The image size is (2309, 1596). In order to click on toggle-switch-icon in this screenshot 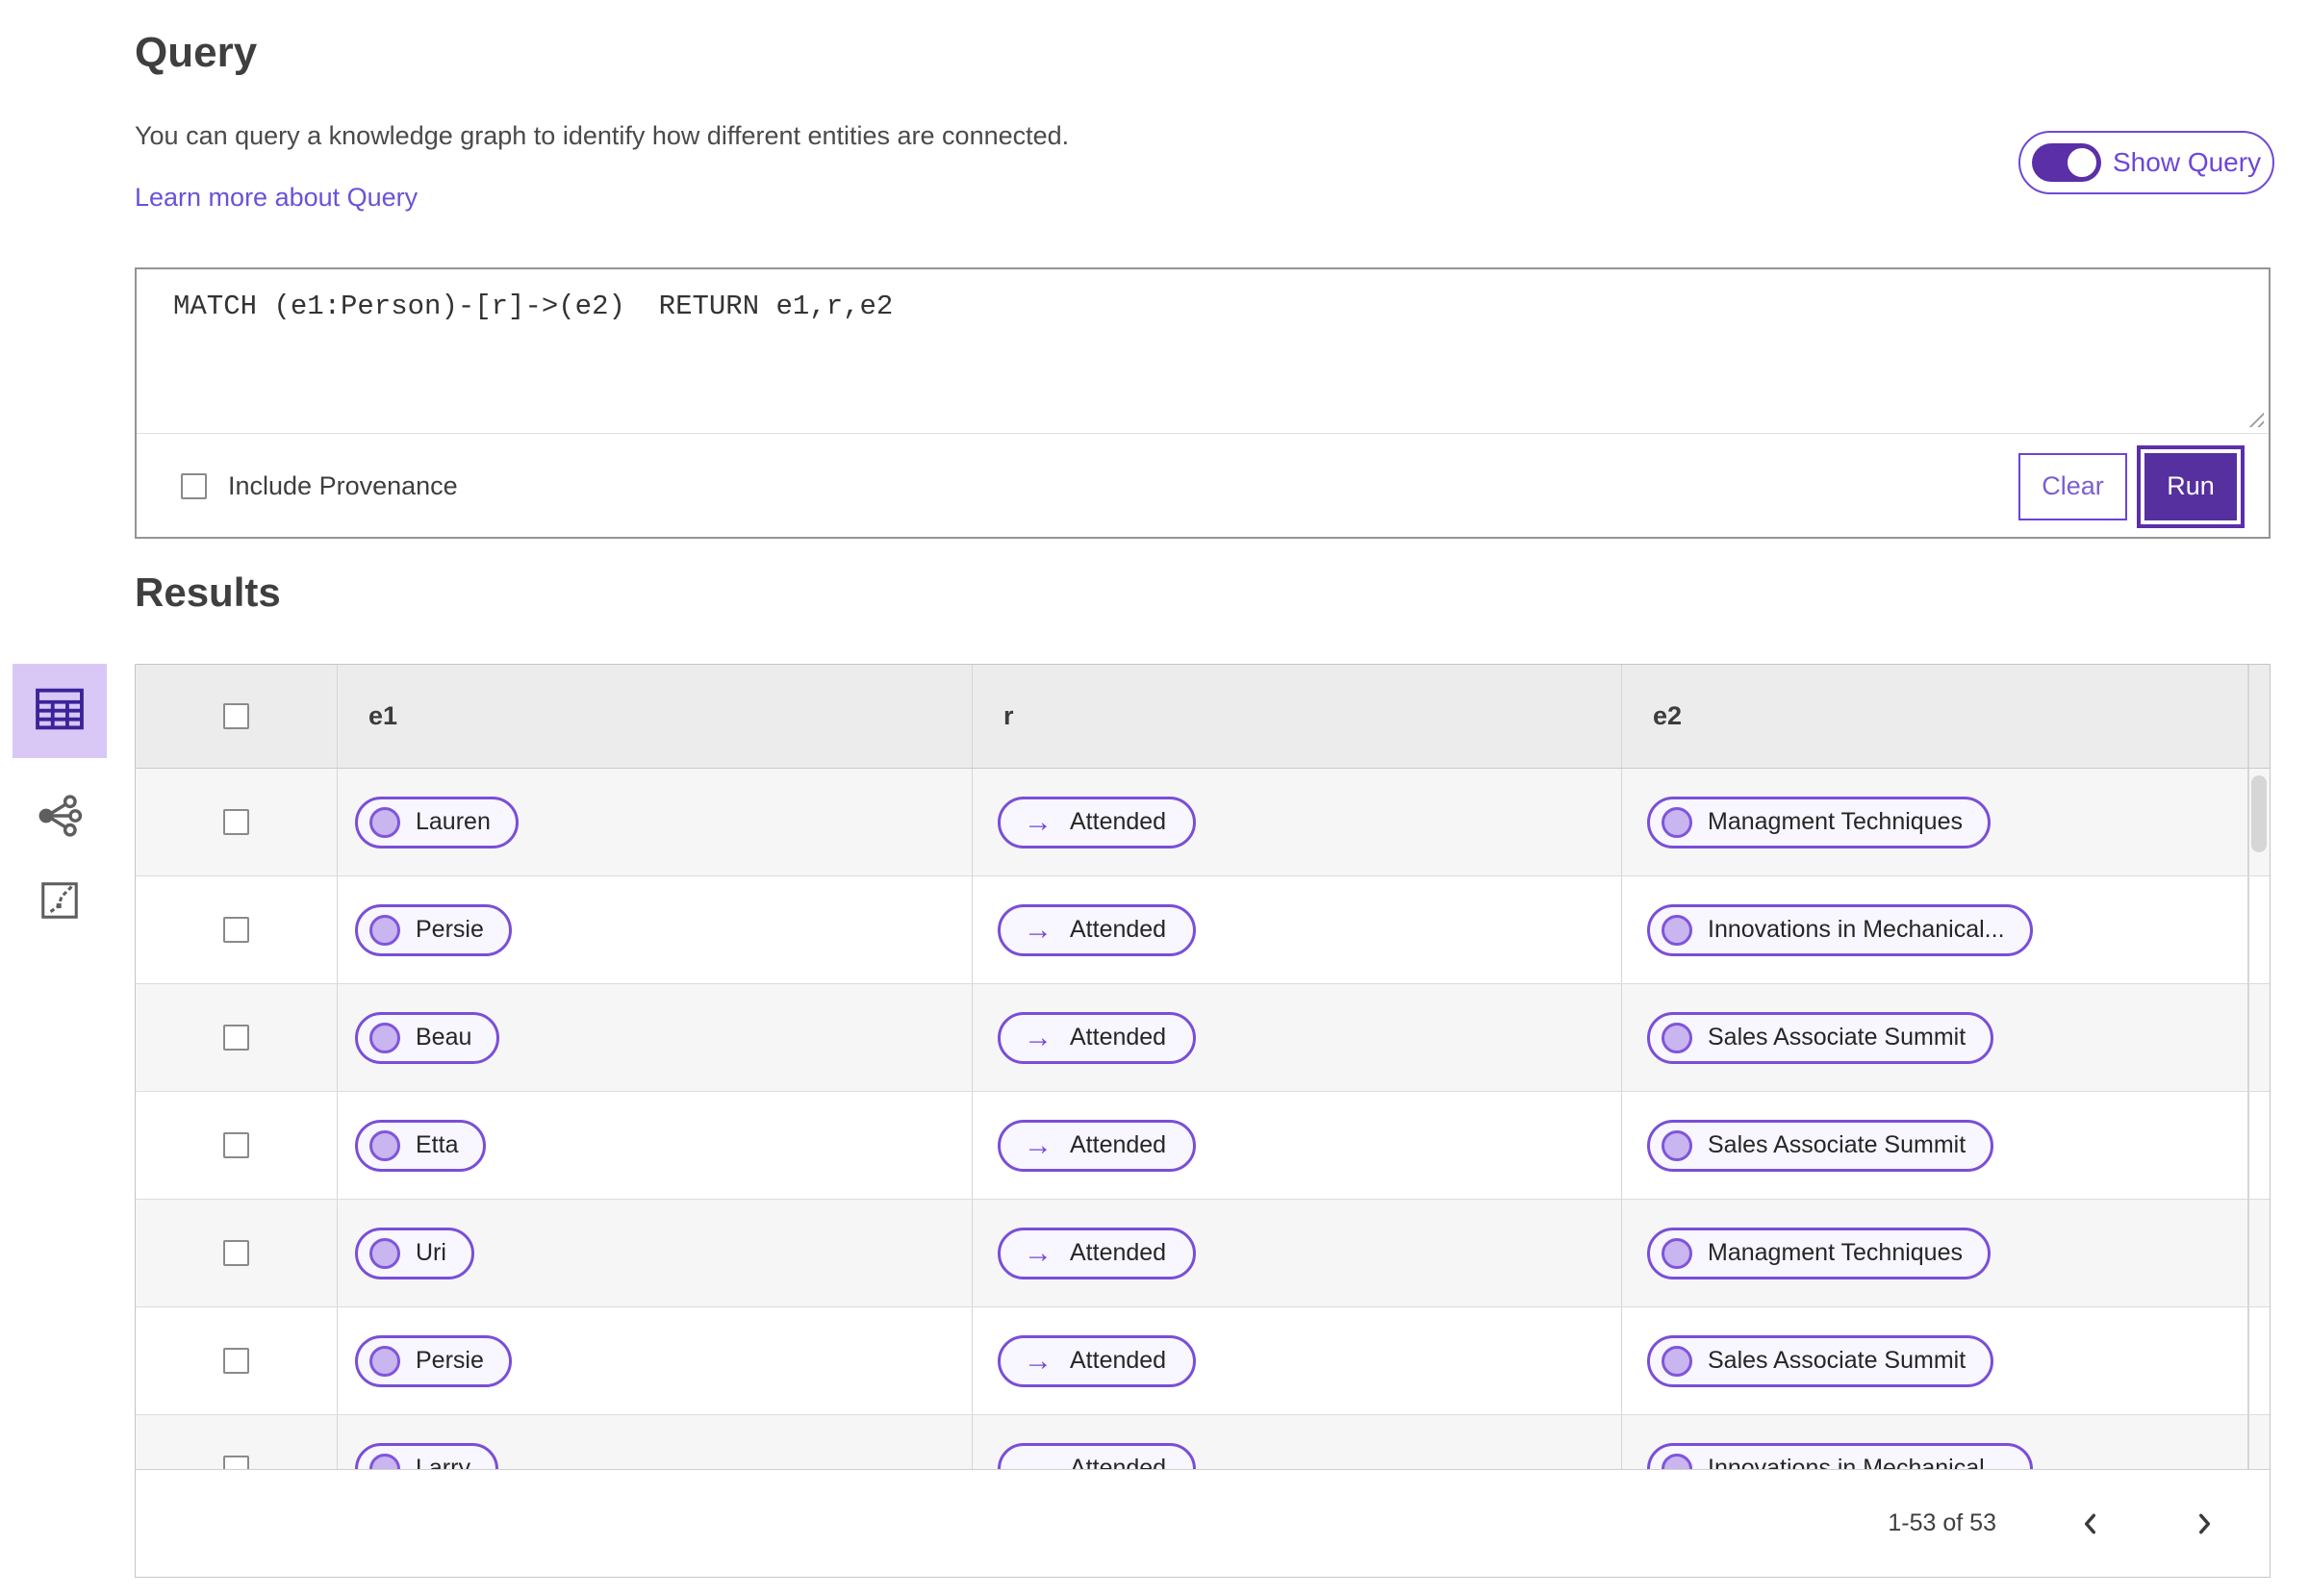, I will do `click(2066, 162)`.